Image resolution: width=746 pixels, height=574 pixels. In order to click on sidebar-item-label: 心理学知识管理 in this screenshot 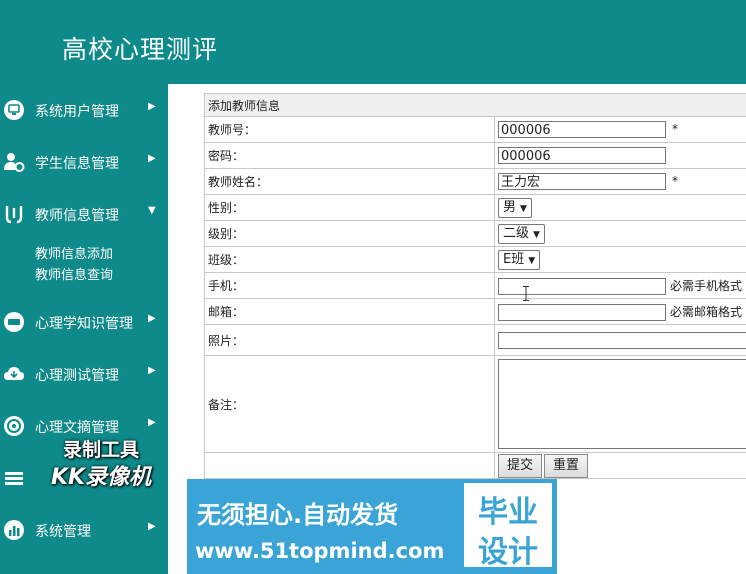, I will do `click(84, 324)`.